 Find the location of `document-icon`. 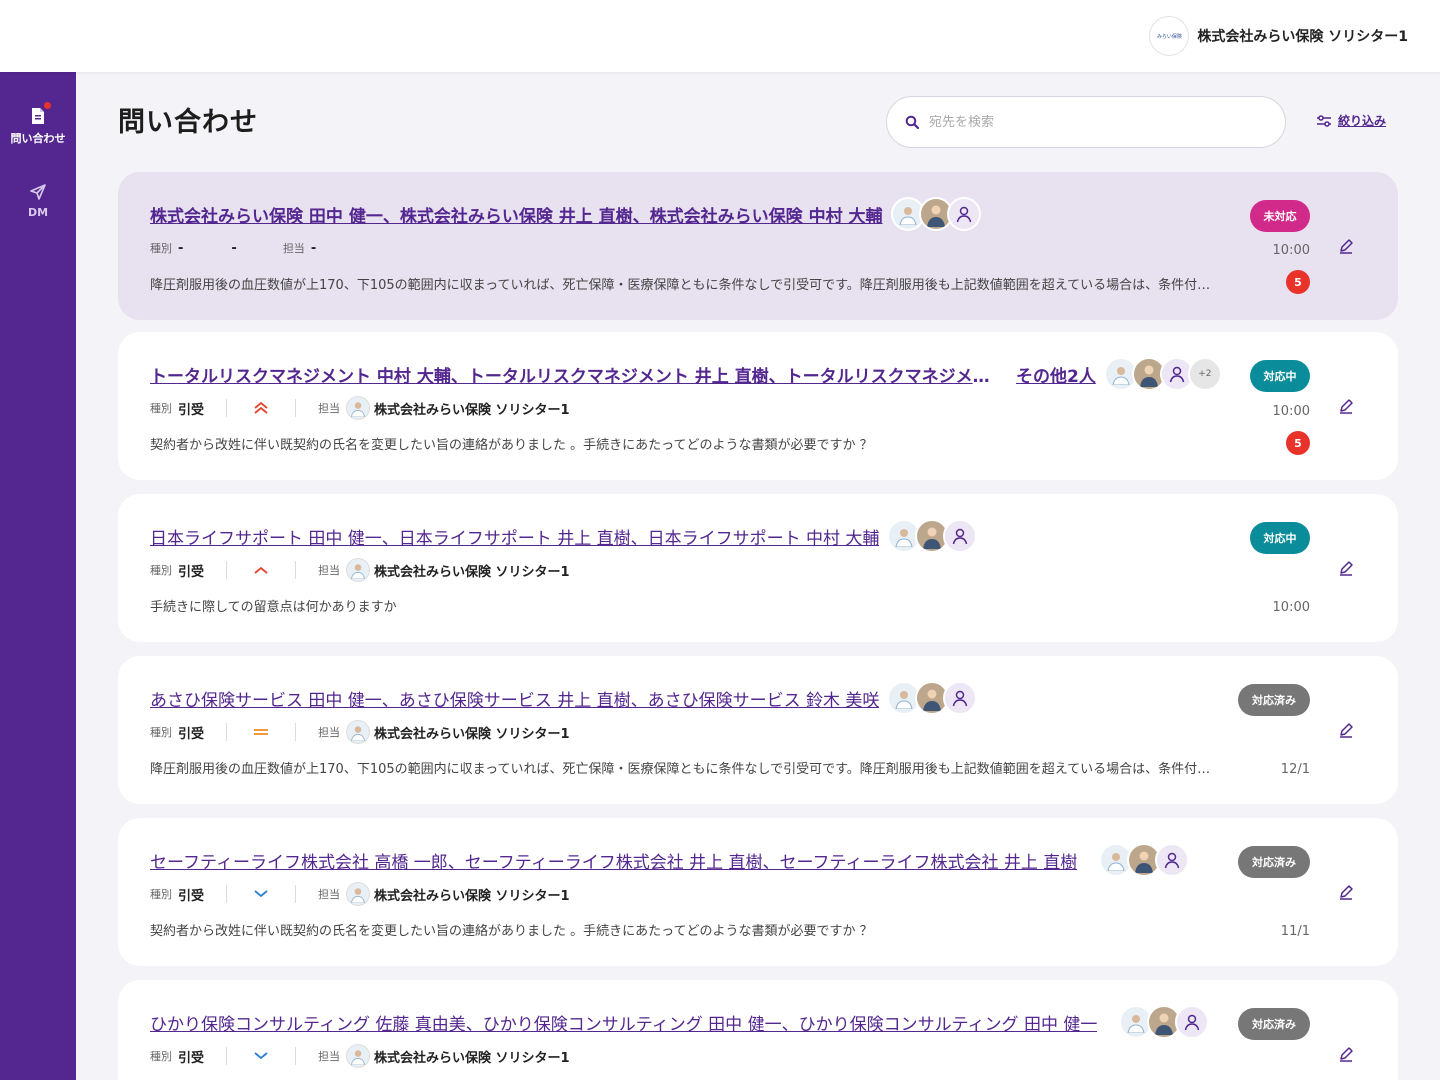

document-icon is located at coordinates (39, 114).